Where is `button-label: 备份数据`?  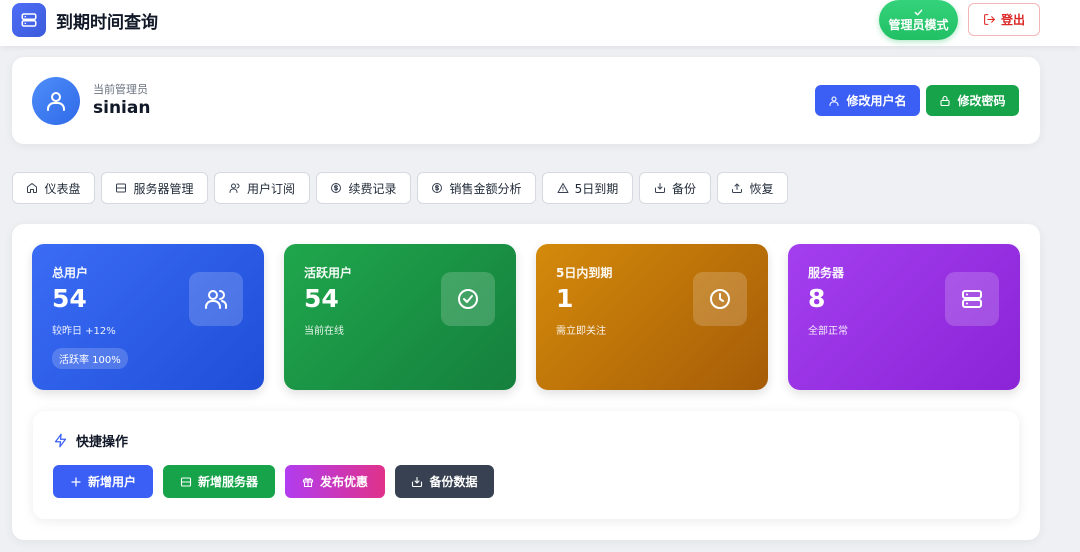 button-label: 备份数据 is located at coordinates (453, 482).